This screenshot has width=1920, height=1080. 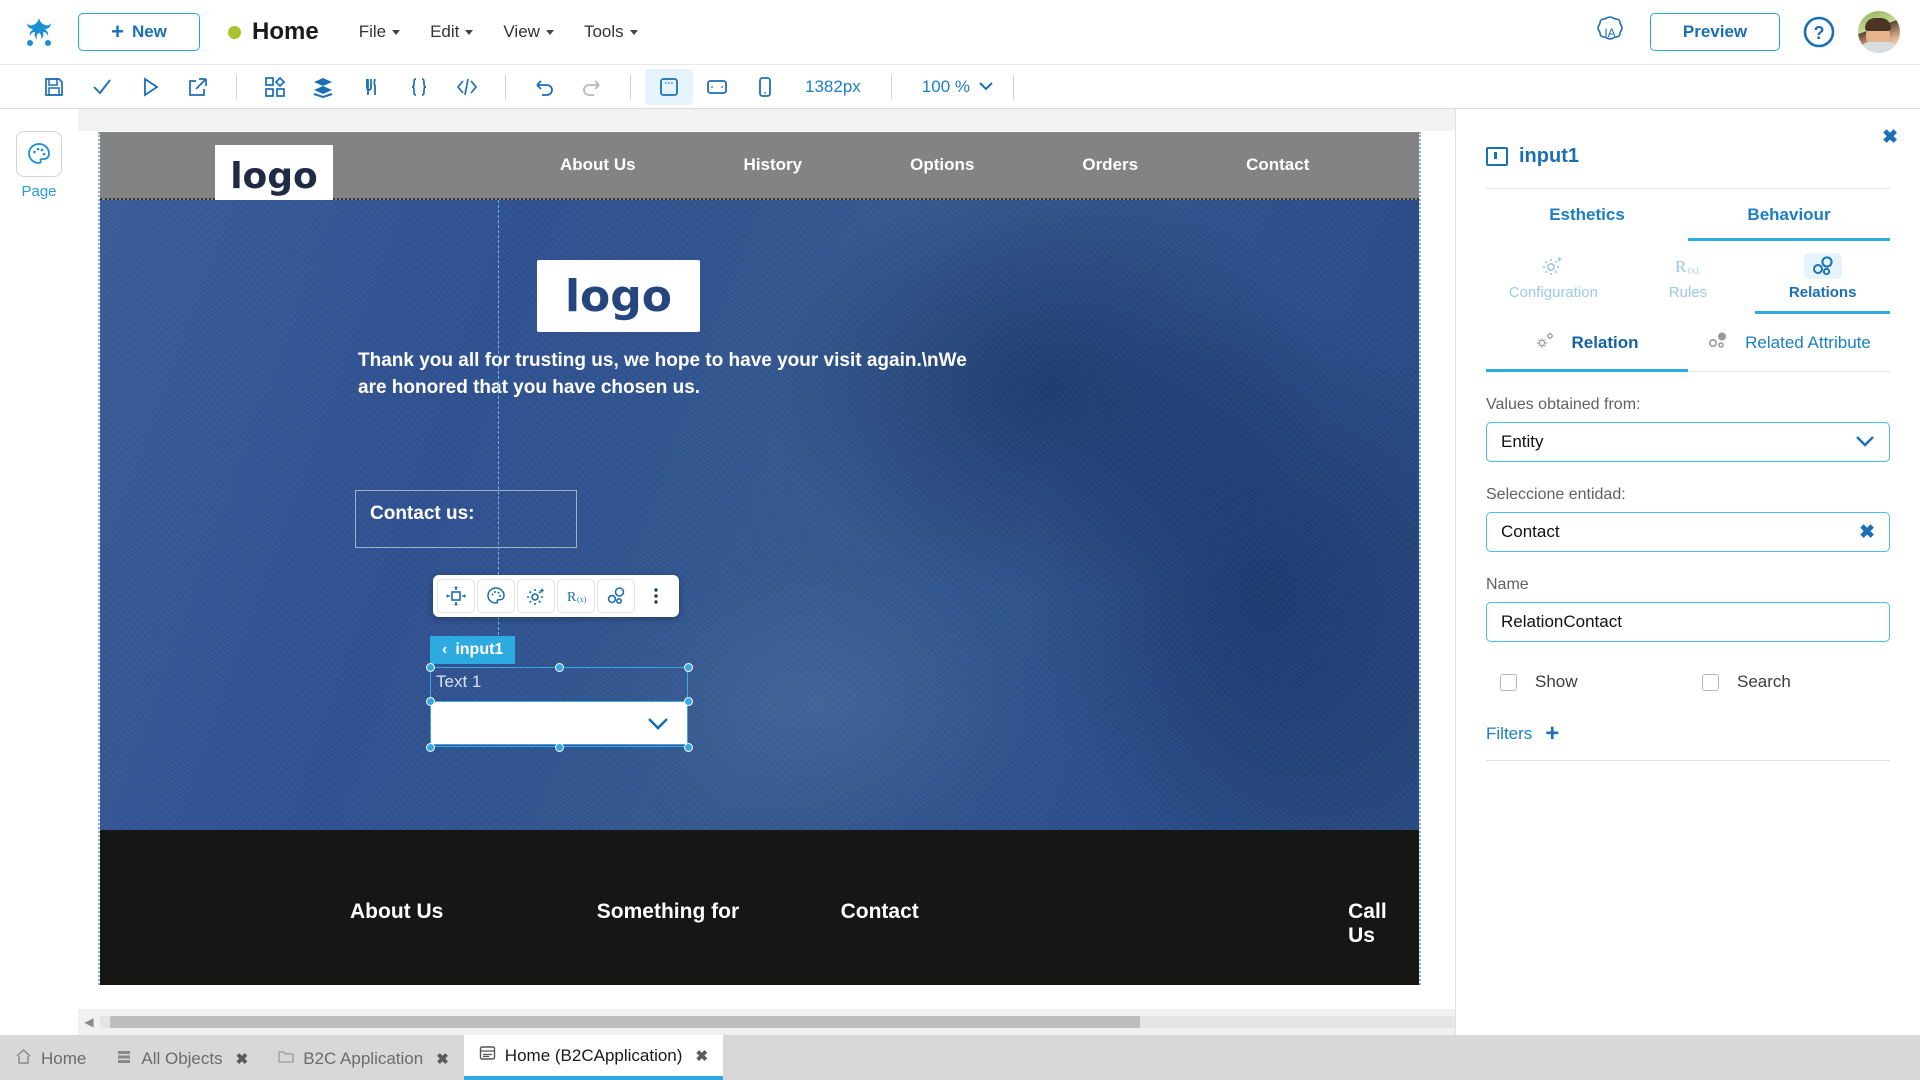 I want to click on redo-icon, so click(x=592, y=87).